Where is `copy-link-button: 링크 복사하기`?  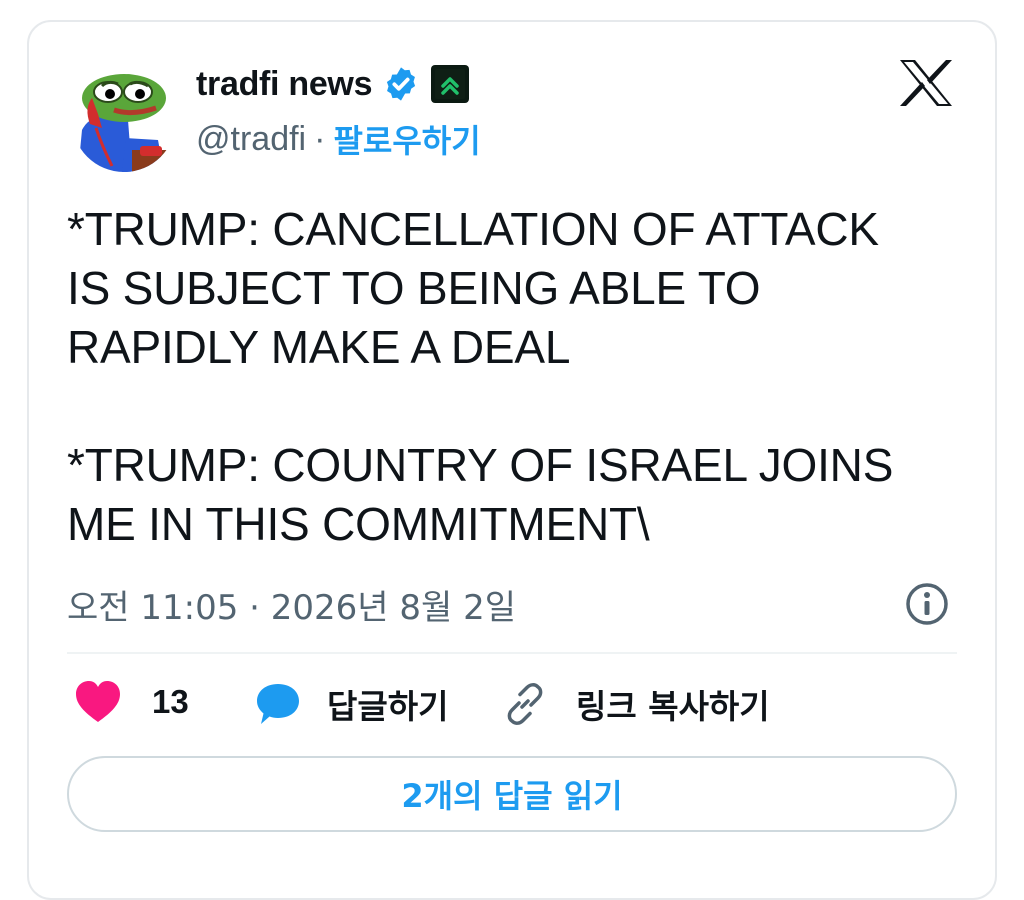
copy-link-button: 링크 복사하기 is located at coordinates (636, 704).